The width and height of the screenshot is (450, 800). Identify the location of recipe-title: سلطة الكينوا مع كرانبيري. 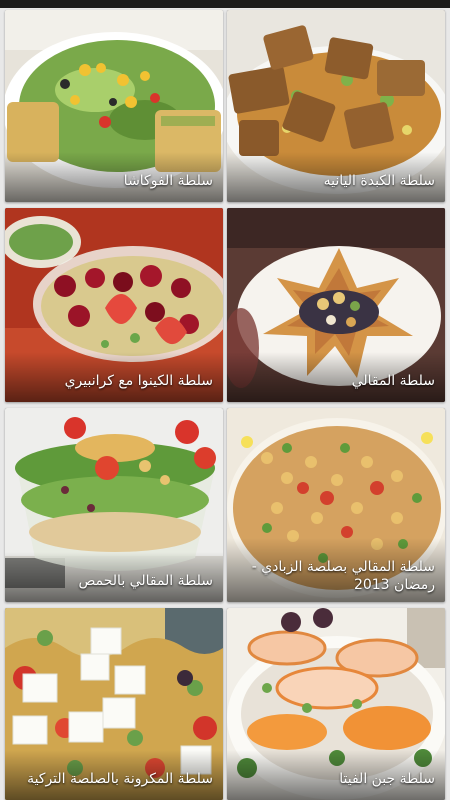
(138, 381).